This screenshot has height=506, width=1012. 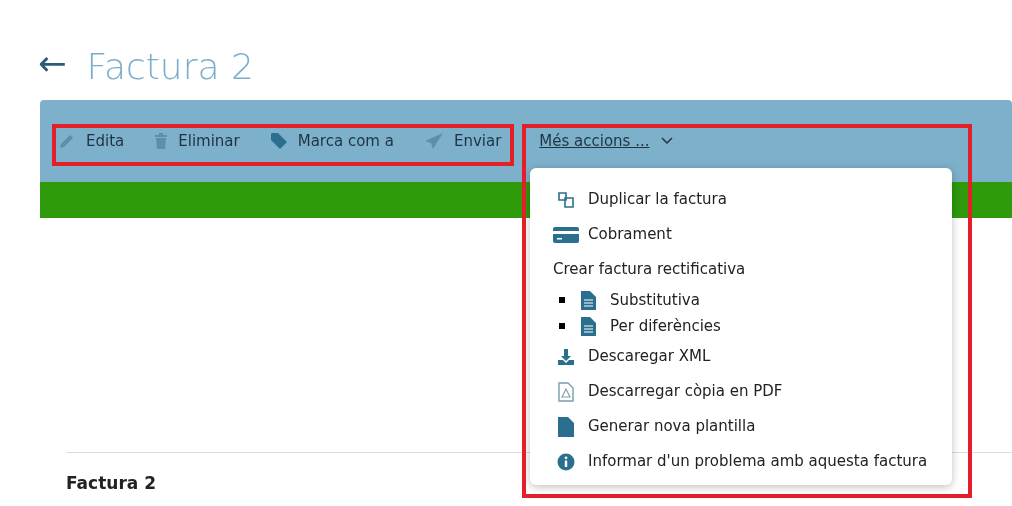 What do you see at coordinates (331, 141) in the screenshot?
I see `toolbar-button: Marca com a` at bounding box center [331, 141].